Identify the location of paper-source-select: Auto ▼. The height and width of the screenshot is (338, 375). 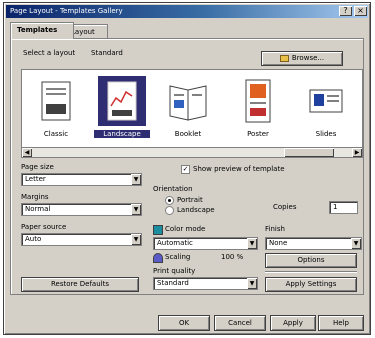
(81, 239).